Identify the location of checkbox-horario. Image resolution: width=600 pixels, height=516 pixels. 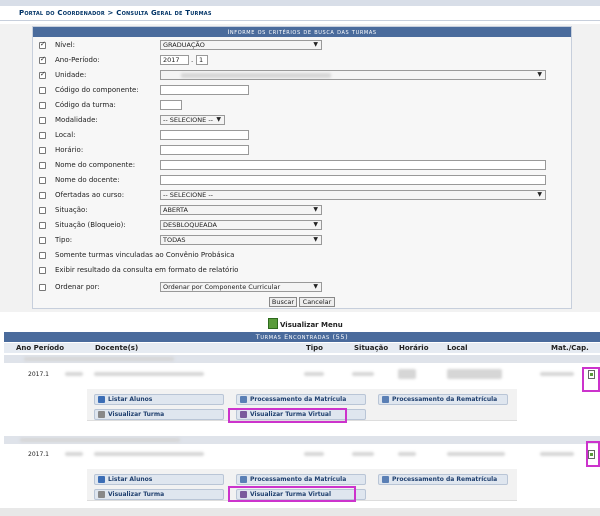
(42, 150).